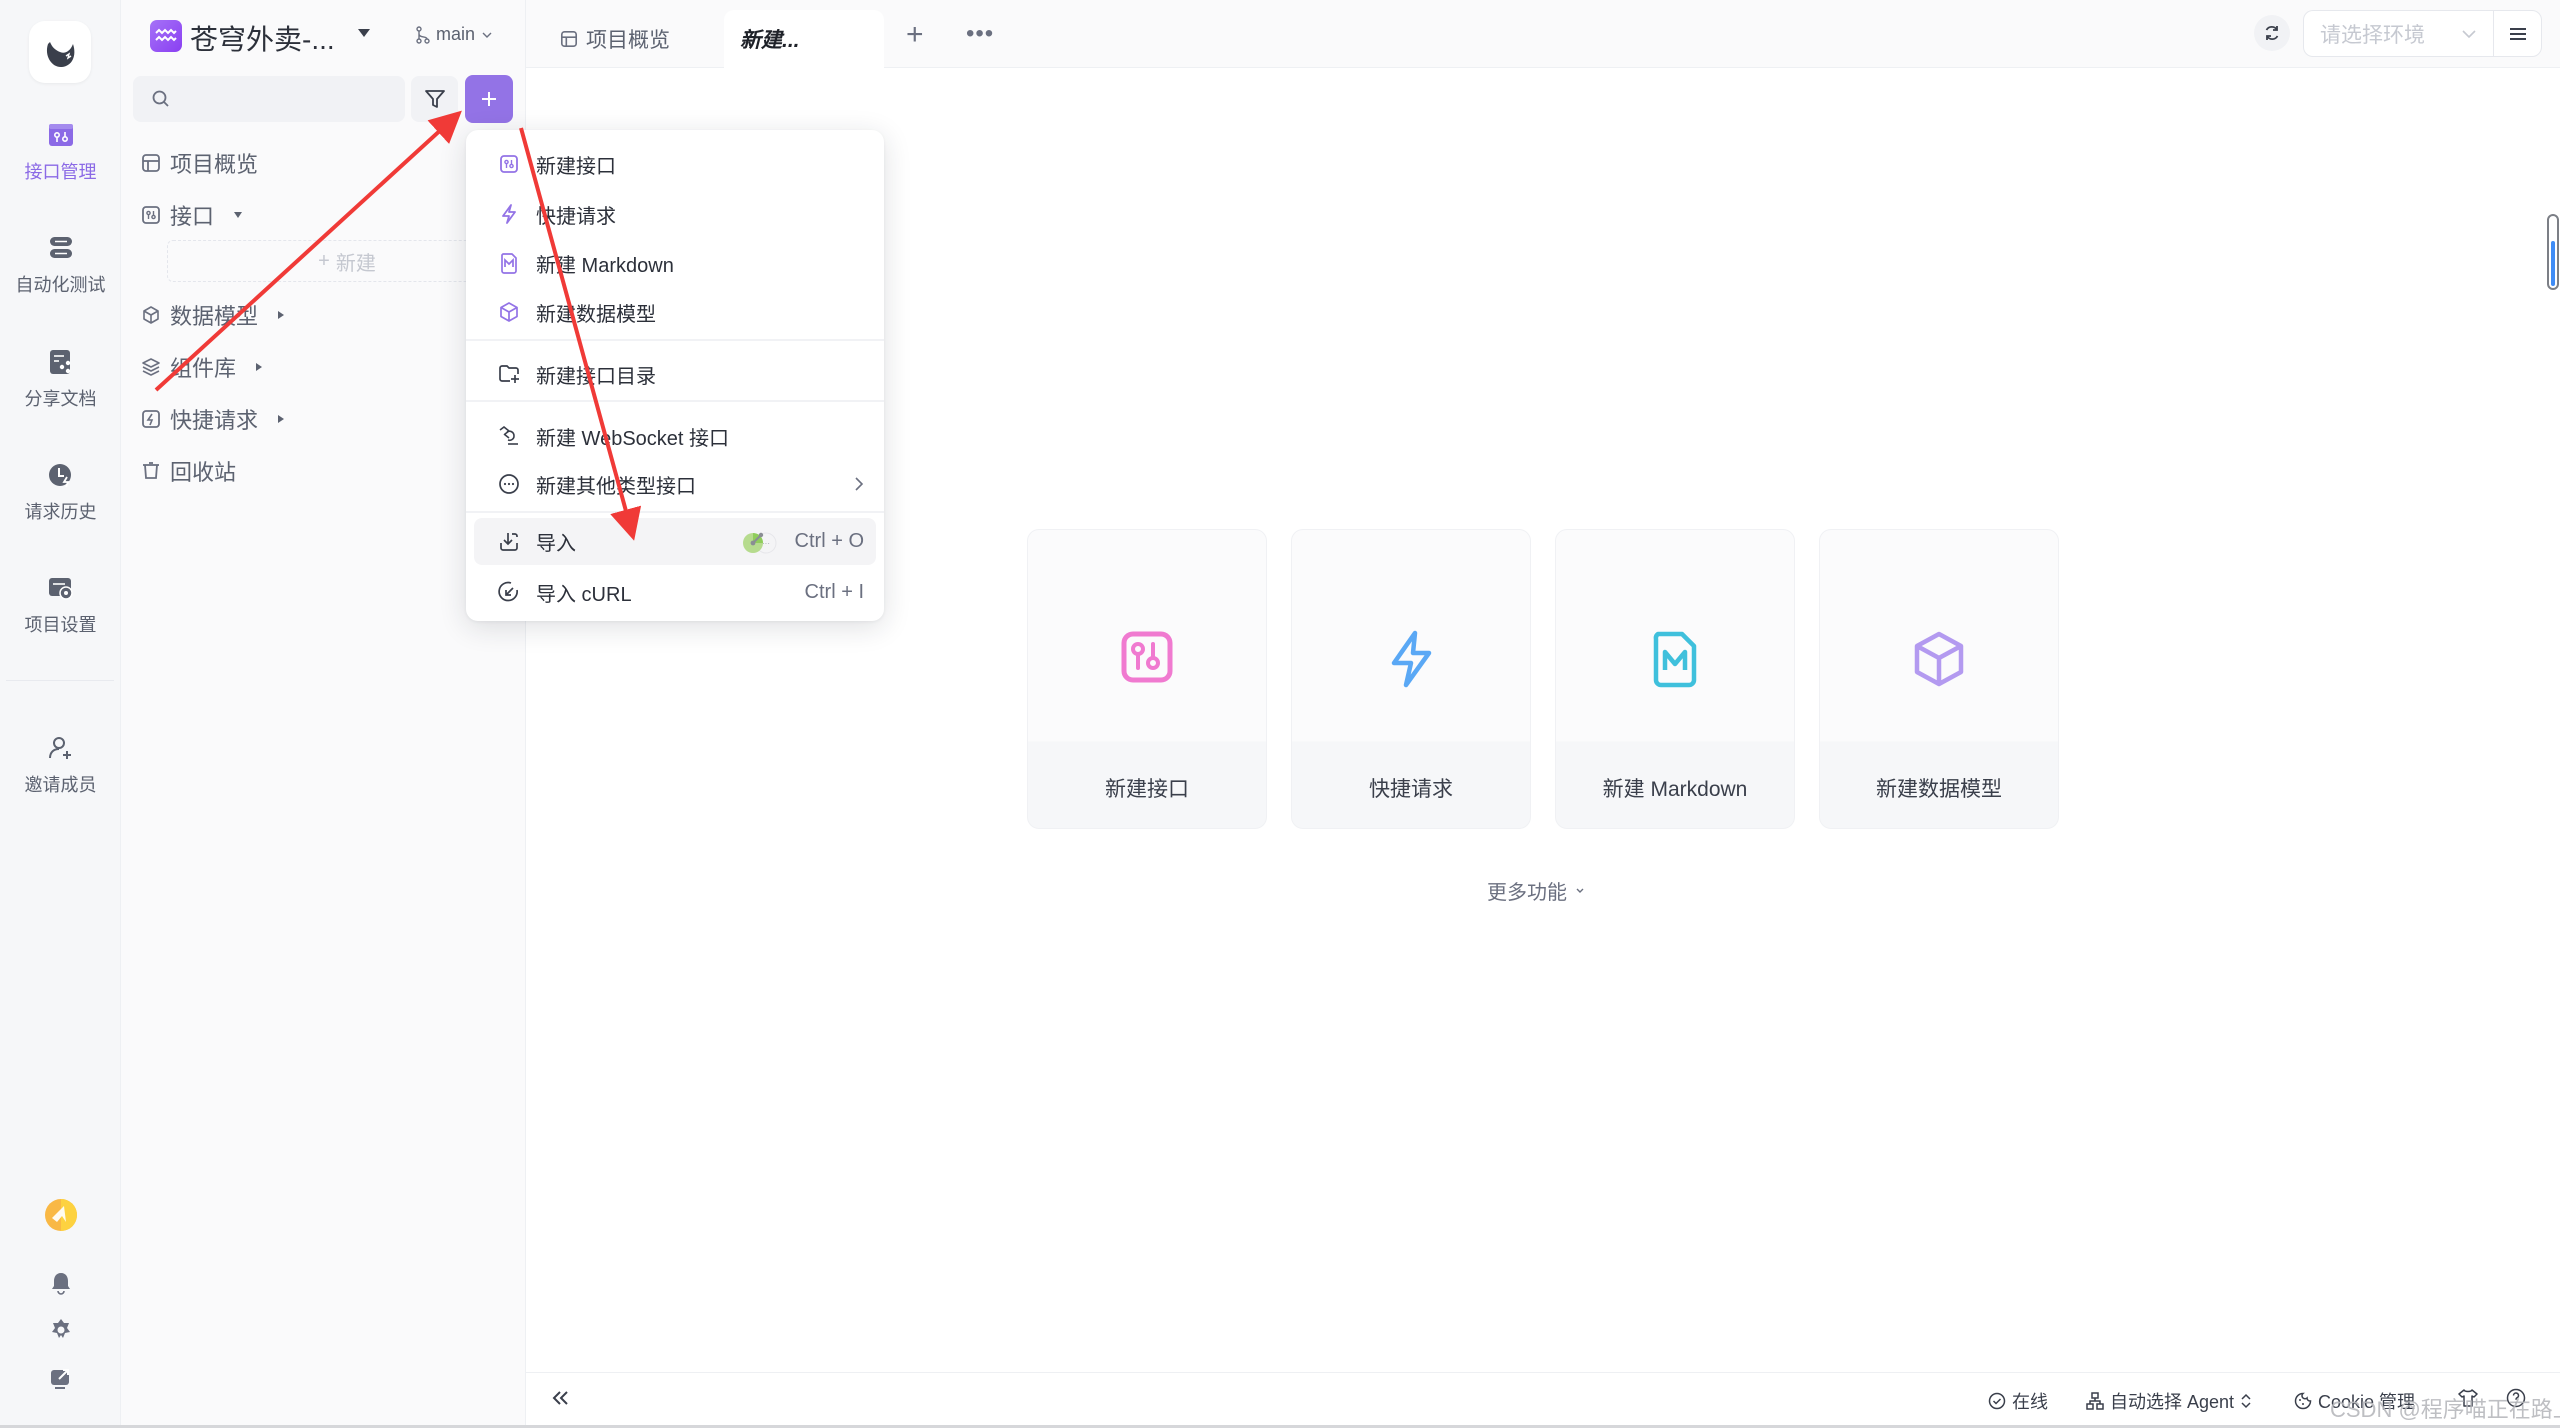 This screenshot has width=2560, height=1428. What do you see at coordinates (60, 1330) in the screenshot?
I see `settings-button` at bounding box center [60, 1330].